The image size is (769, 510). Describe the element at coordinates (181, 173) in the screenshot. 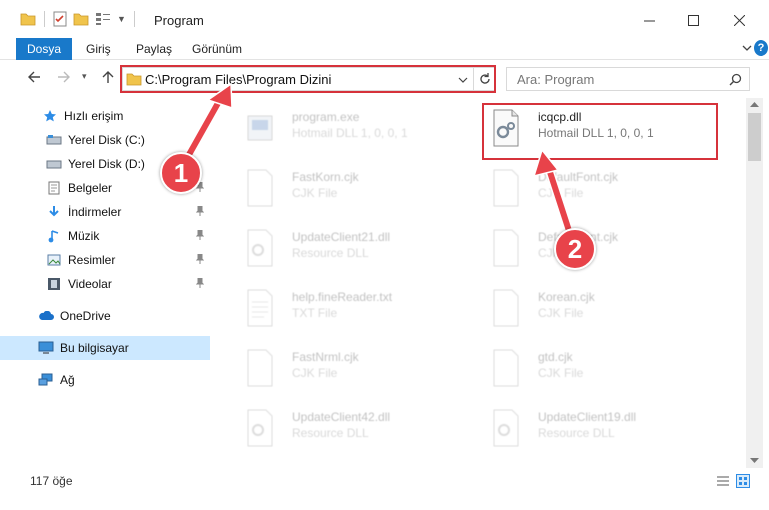

I see `step-1-badge: 1` at that location.